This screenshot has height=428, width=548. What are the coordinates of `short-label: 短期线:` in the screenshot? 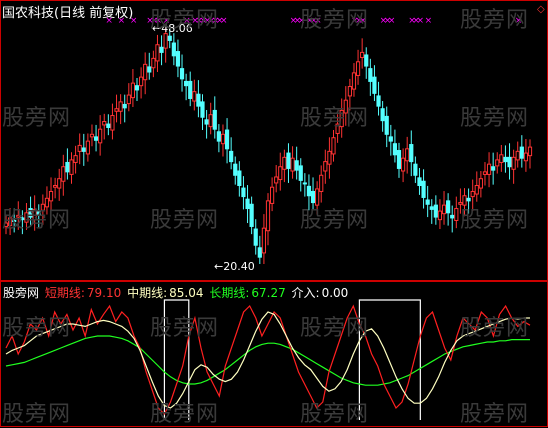 It's located at (64, 293).